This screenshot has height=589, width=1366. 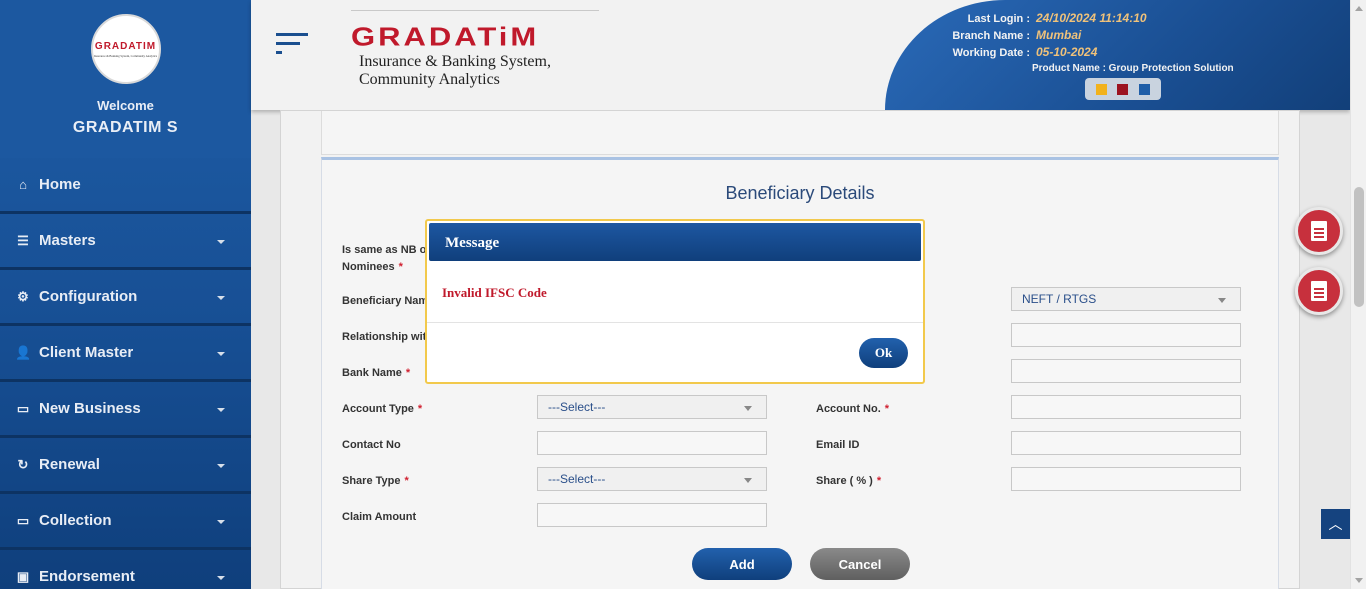 I want to click on dialog-title: Message, so click(x=675, y=242).